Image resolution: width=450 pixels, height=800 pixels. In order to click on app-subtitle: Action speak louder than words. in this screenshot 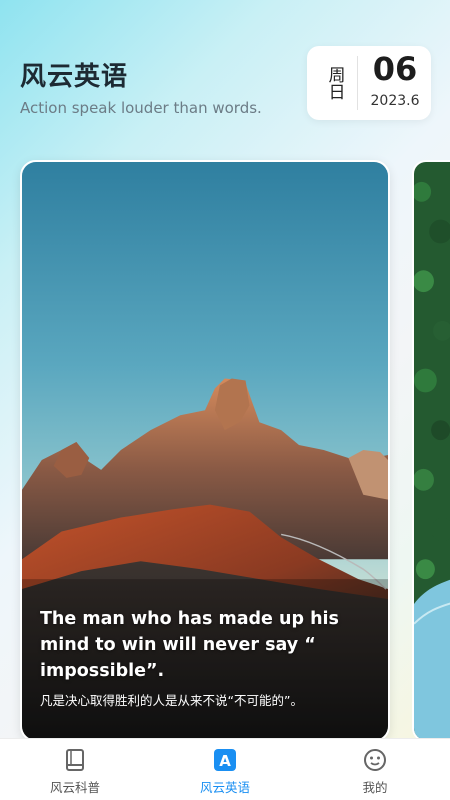, I will do `click(141, 108)`.